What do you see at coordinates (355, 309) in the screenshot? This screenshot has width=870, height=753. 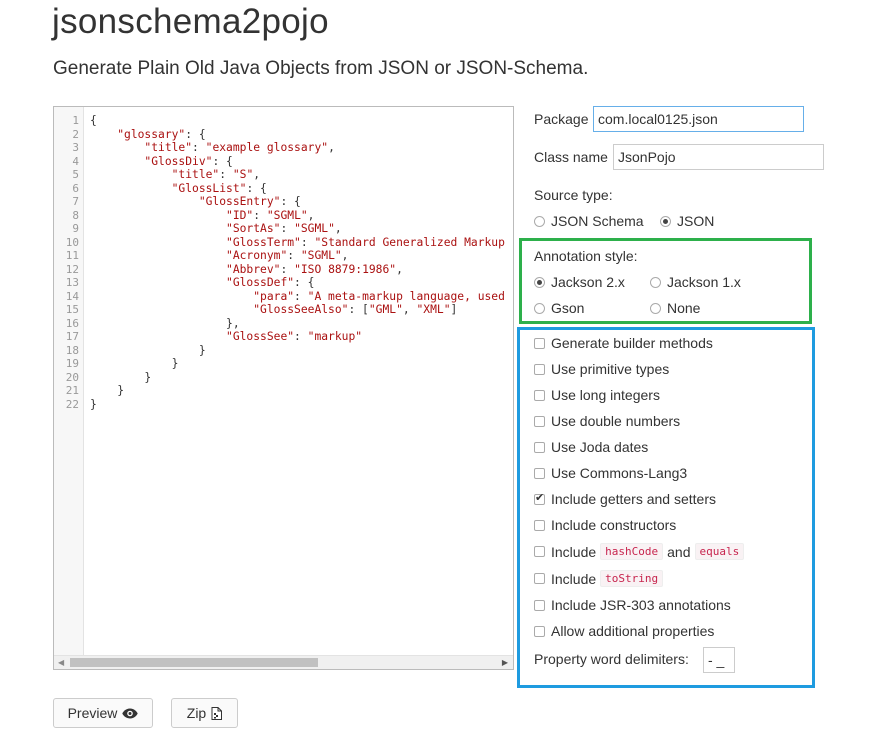 I see `line-content: "GlossSeeAlso": ["GML", "XML"]` at bounding box center [355, 309].